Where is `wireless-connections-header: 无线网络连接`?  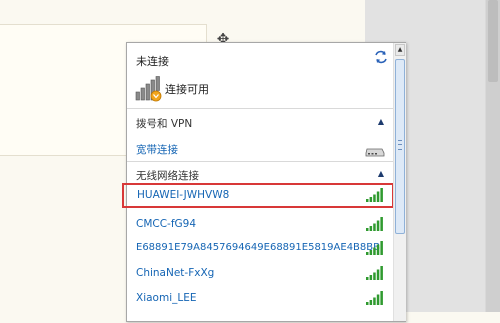
wireless-connections-header: 无线网络连接 is located at coordinates (167, 175).